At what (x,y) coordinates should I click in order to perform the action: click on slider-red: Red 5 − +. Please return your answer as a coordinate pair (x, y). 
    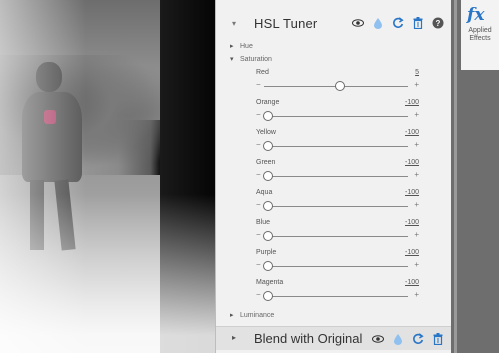
    Looking at the image, I should click on (334, 84).